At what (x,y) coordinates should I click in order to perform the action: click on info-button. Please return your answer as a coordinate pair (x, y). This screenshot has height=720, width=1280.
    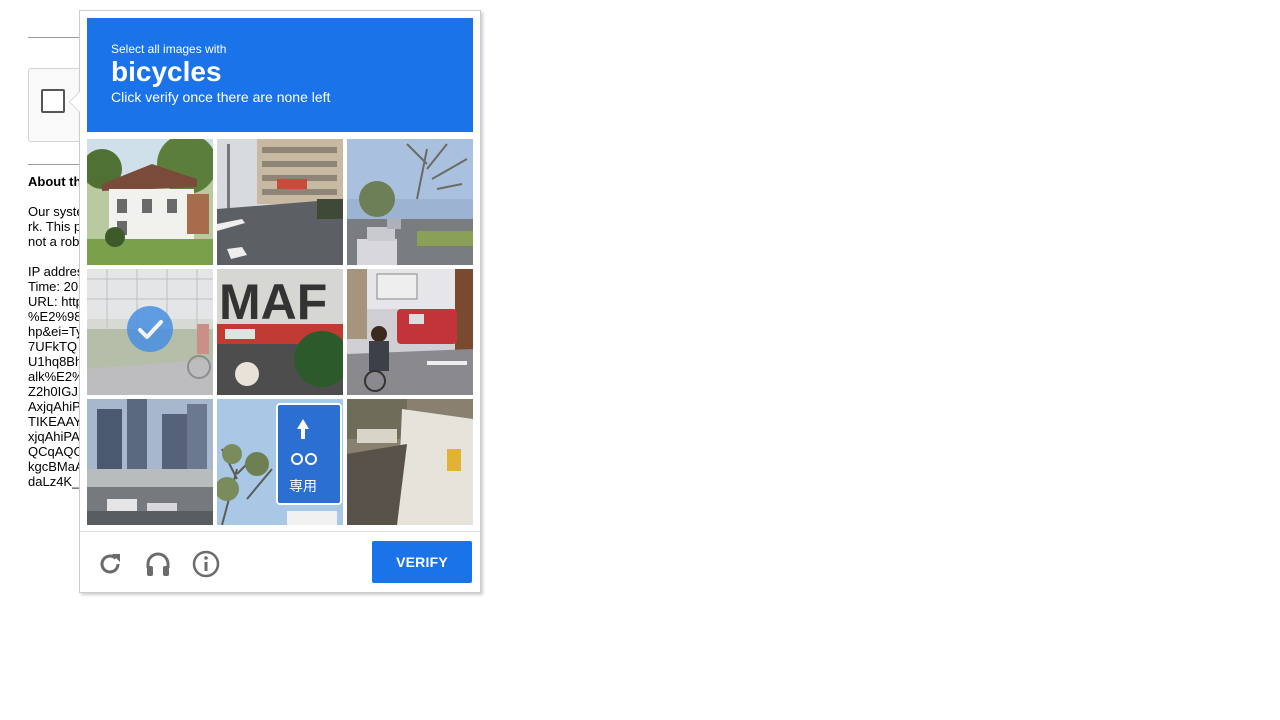
    Looking at the image, I should click on (206, 564).